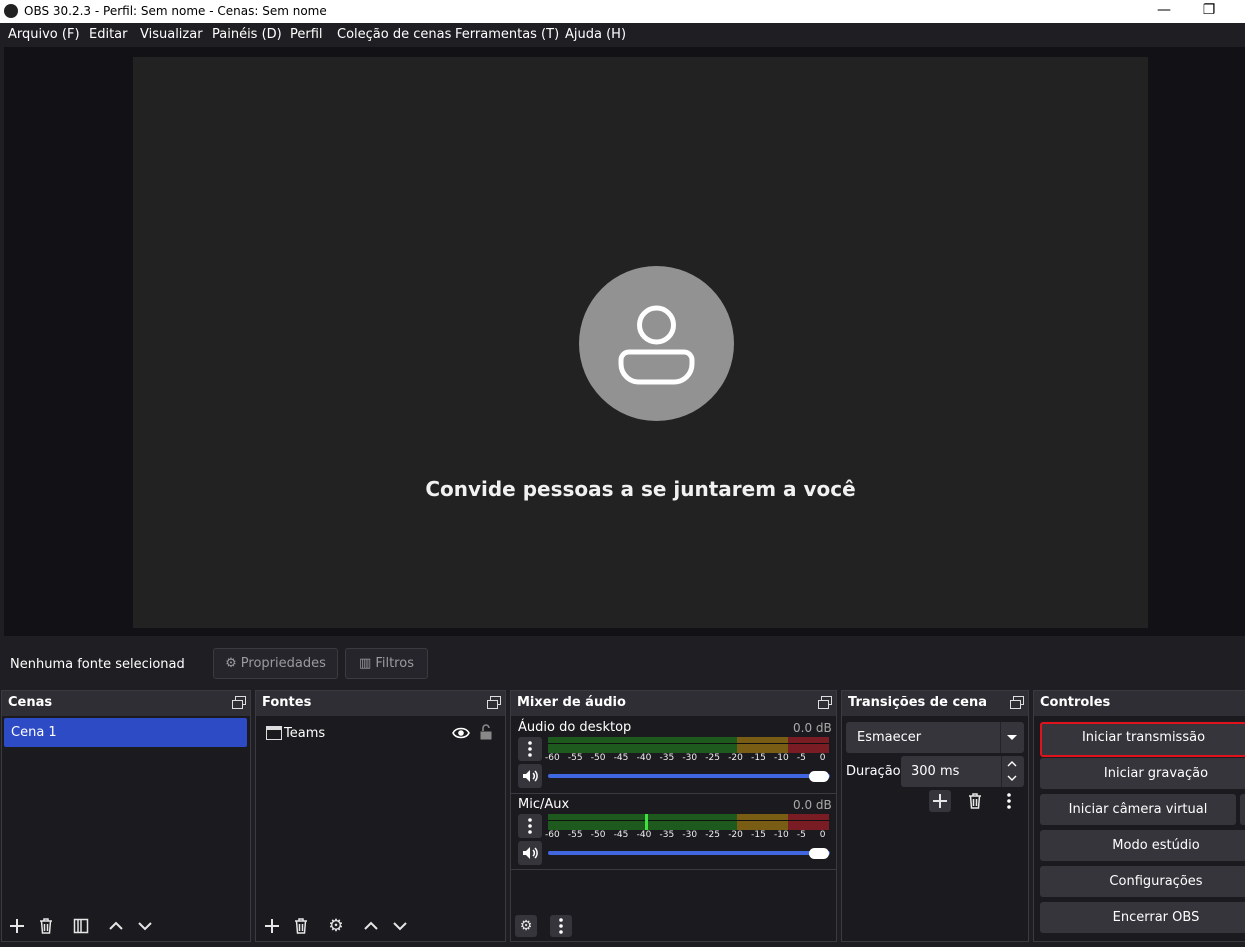  What do you see at coordinates (552, 835) in the screenshot?
I see `scale-tick-label: -60` at bounding box center [552, 835].